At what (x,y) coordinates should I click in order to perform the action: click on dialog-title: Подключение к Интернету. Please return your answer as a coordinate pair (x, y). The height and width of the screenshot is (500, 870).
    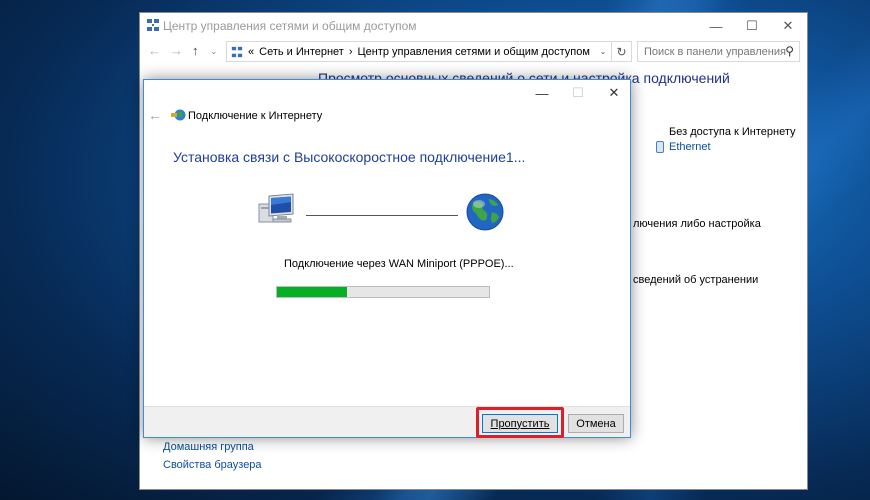
    Looking at the image, I should click on (255, 116).